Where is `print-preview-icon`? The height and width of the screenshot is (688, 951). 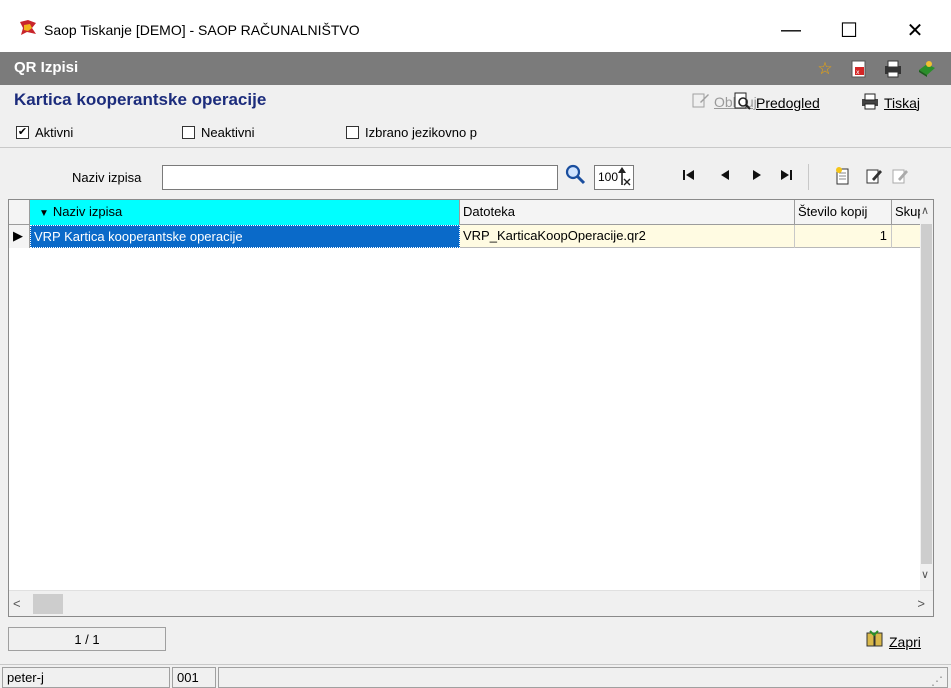 print-preview-icon is located at coordinates (743, 102).